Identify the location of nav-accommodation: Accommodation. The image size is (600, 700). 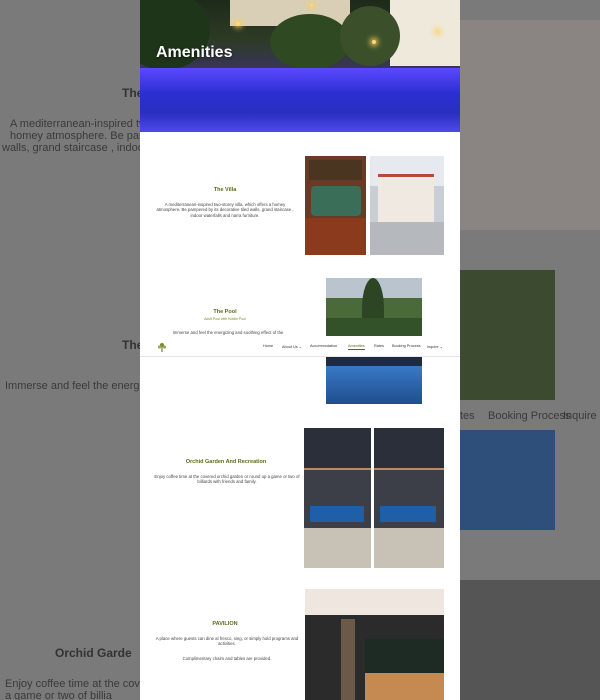
(323, 346).